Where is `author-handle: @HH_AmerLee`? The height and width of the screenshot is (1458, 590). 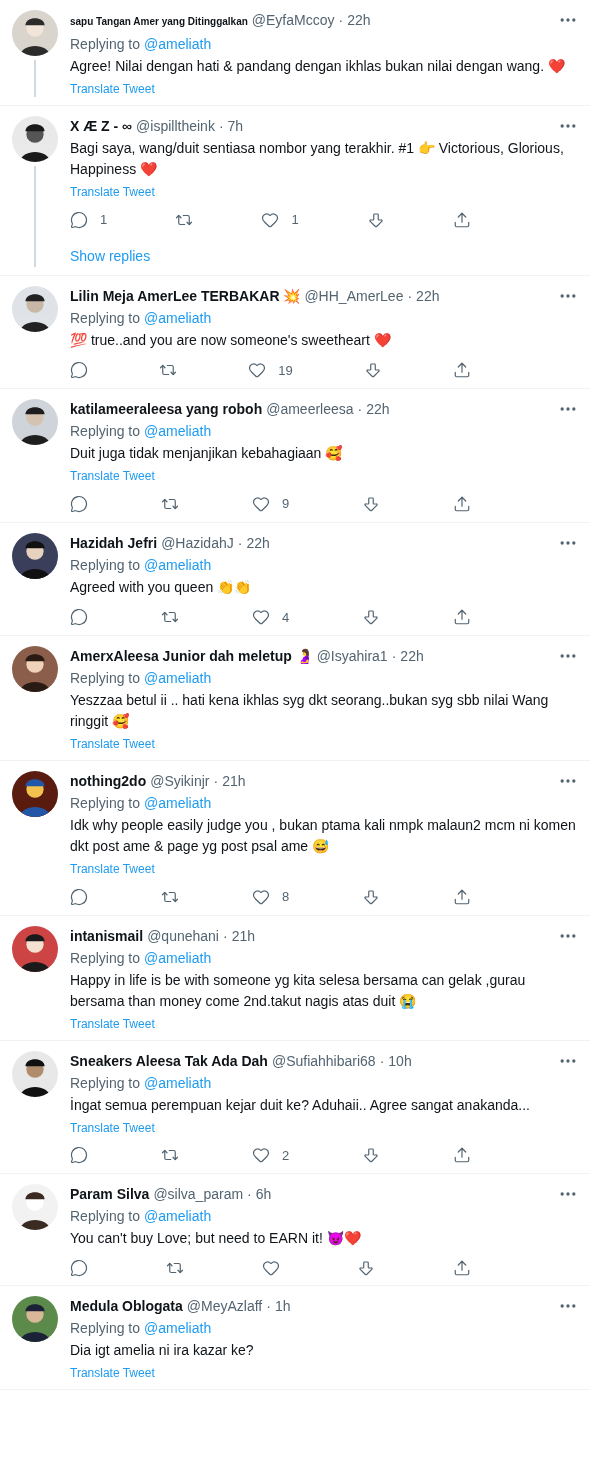
author-handle: @HH_AmerLee is located at coordinates (354, 296).